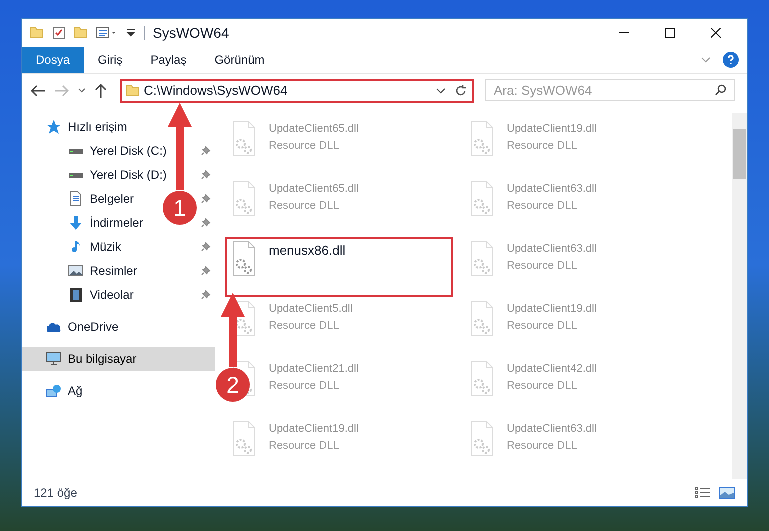  Describe the element at coordinates (112, 295) in the screenshot. I see `sidebar-item: Videolar` at that location.